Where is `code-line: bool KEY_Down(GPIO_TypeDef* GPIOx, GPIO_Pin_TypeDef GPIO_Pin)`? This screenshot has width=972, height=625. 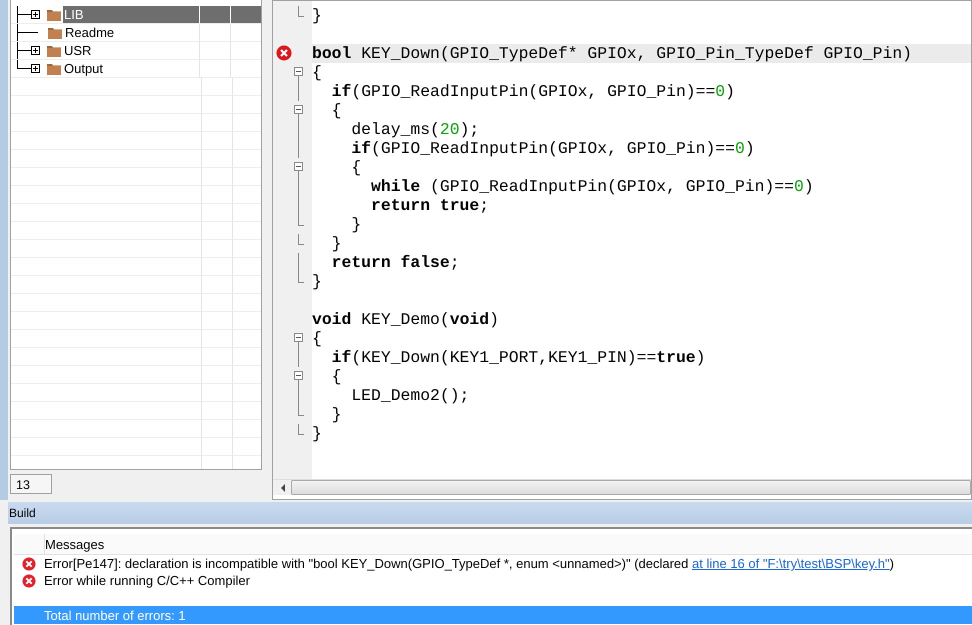 code-line: bool KEY_Down(GPIO_TypeDef* GPIOx, GPIO_Pin_TypeDef GPIO_Pin) is located at coordinates (612, 53).